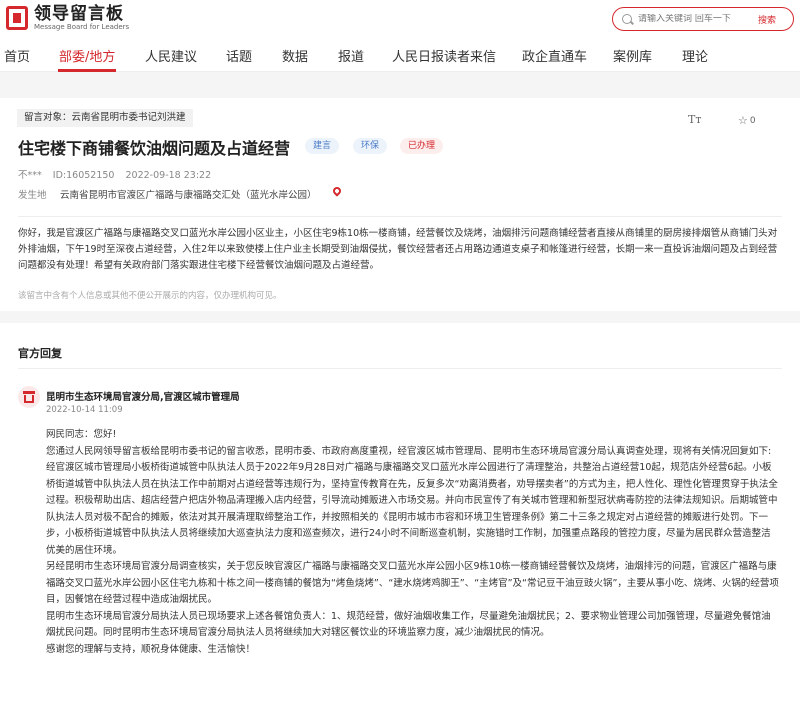 The width and height of the screenshot is (800, 708). I want to click on reply-org: 昆明市生态环境局官渡分局,官渡区城市管理局, so click(143, 397).